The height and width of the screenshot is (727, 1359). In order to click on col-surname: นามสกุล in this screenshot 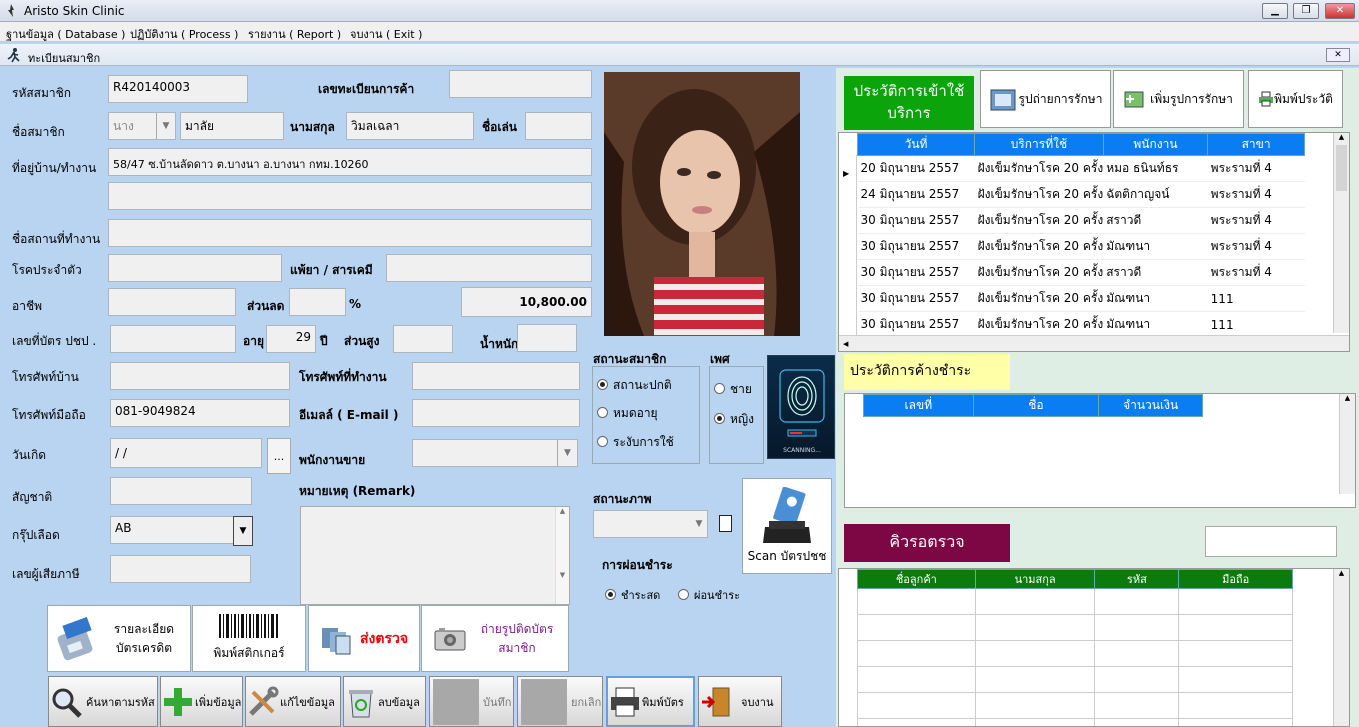, I will do `click(1035, 579)`.